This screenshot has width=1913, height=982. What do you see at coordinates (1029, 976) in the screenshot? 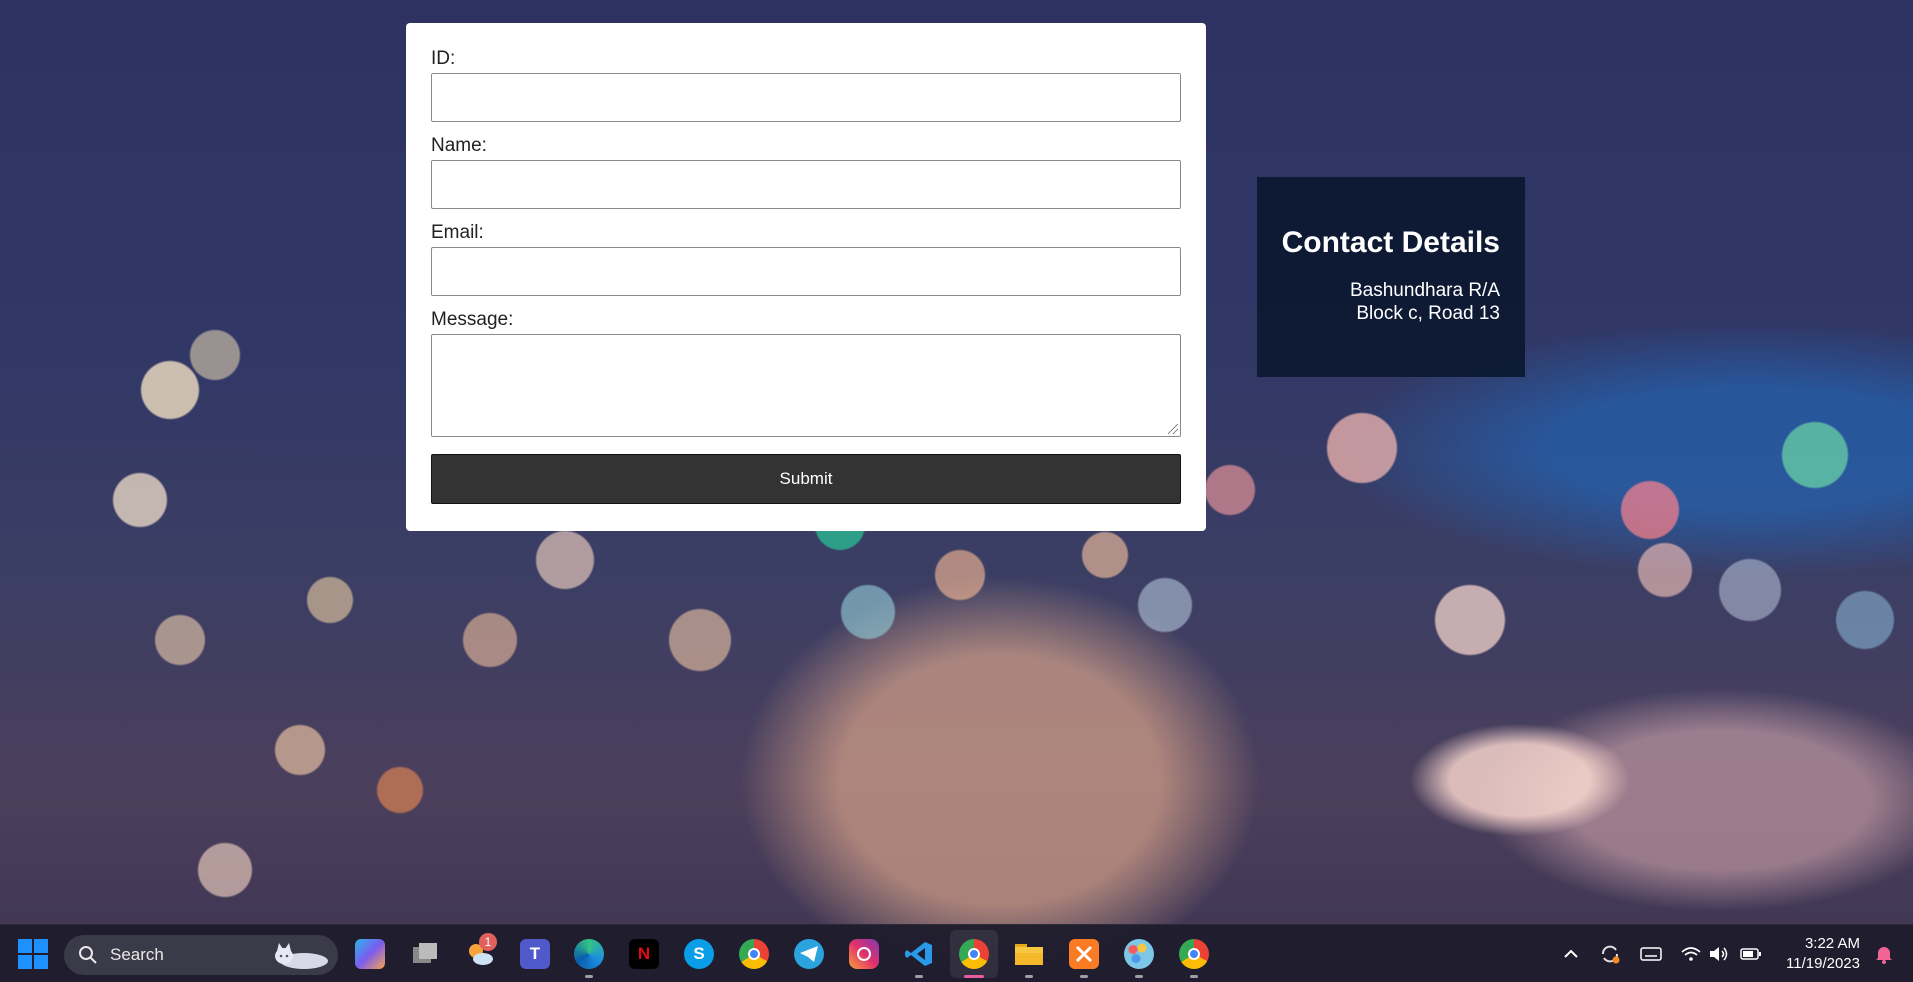
I see `explorer-running-indicator` at bounding box center [1029, 976].